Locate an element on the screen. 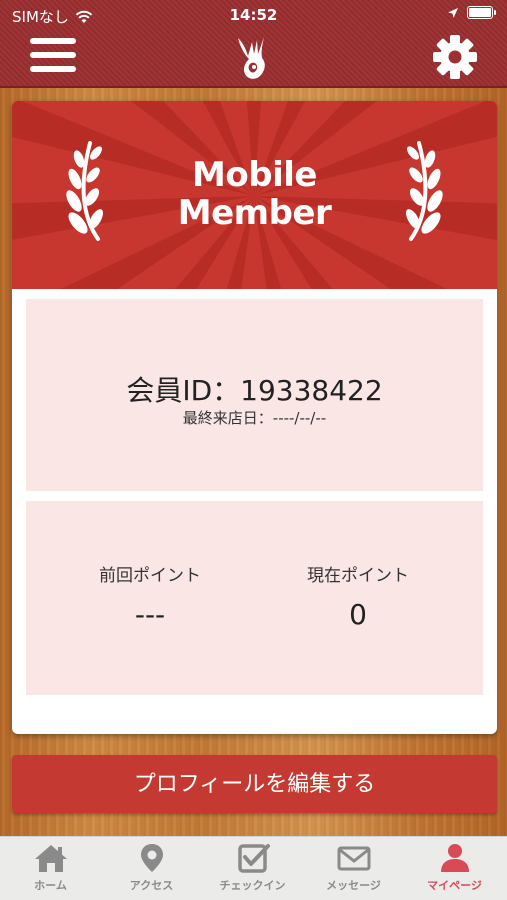 This screenshot has height=900, width=507. tab-home-label: ホーム is located at coordinates (50, 885).